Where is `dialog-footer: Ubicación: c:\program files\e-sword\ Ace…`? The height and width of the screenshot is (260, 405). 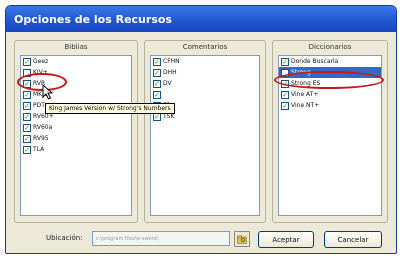 dialog-footer: Ubicación: c:\program files\e-sword\ Ace… is located at coordinates (201, 239).